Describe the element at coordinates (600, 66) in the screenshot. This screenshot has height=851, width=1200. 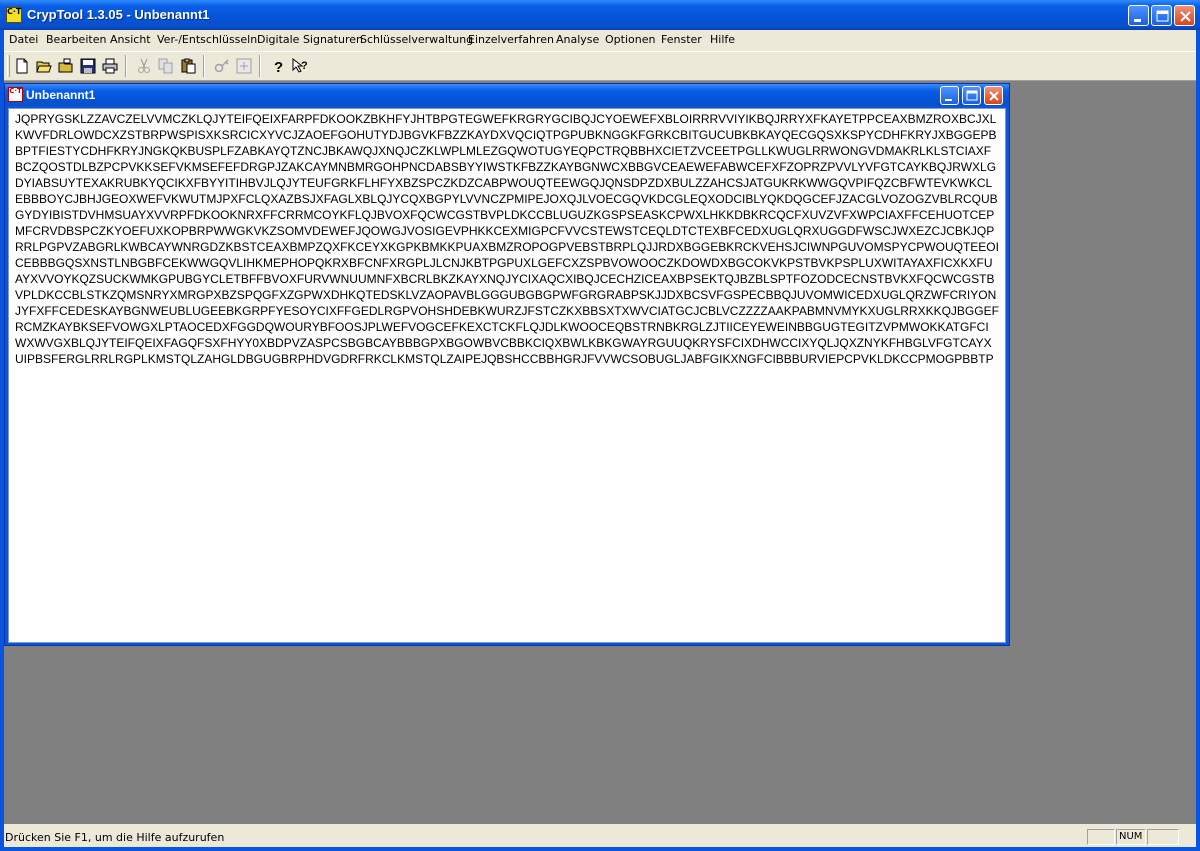
I see `toolbar: ? ?` at that location.